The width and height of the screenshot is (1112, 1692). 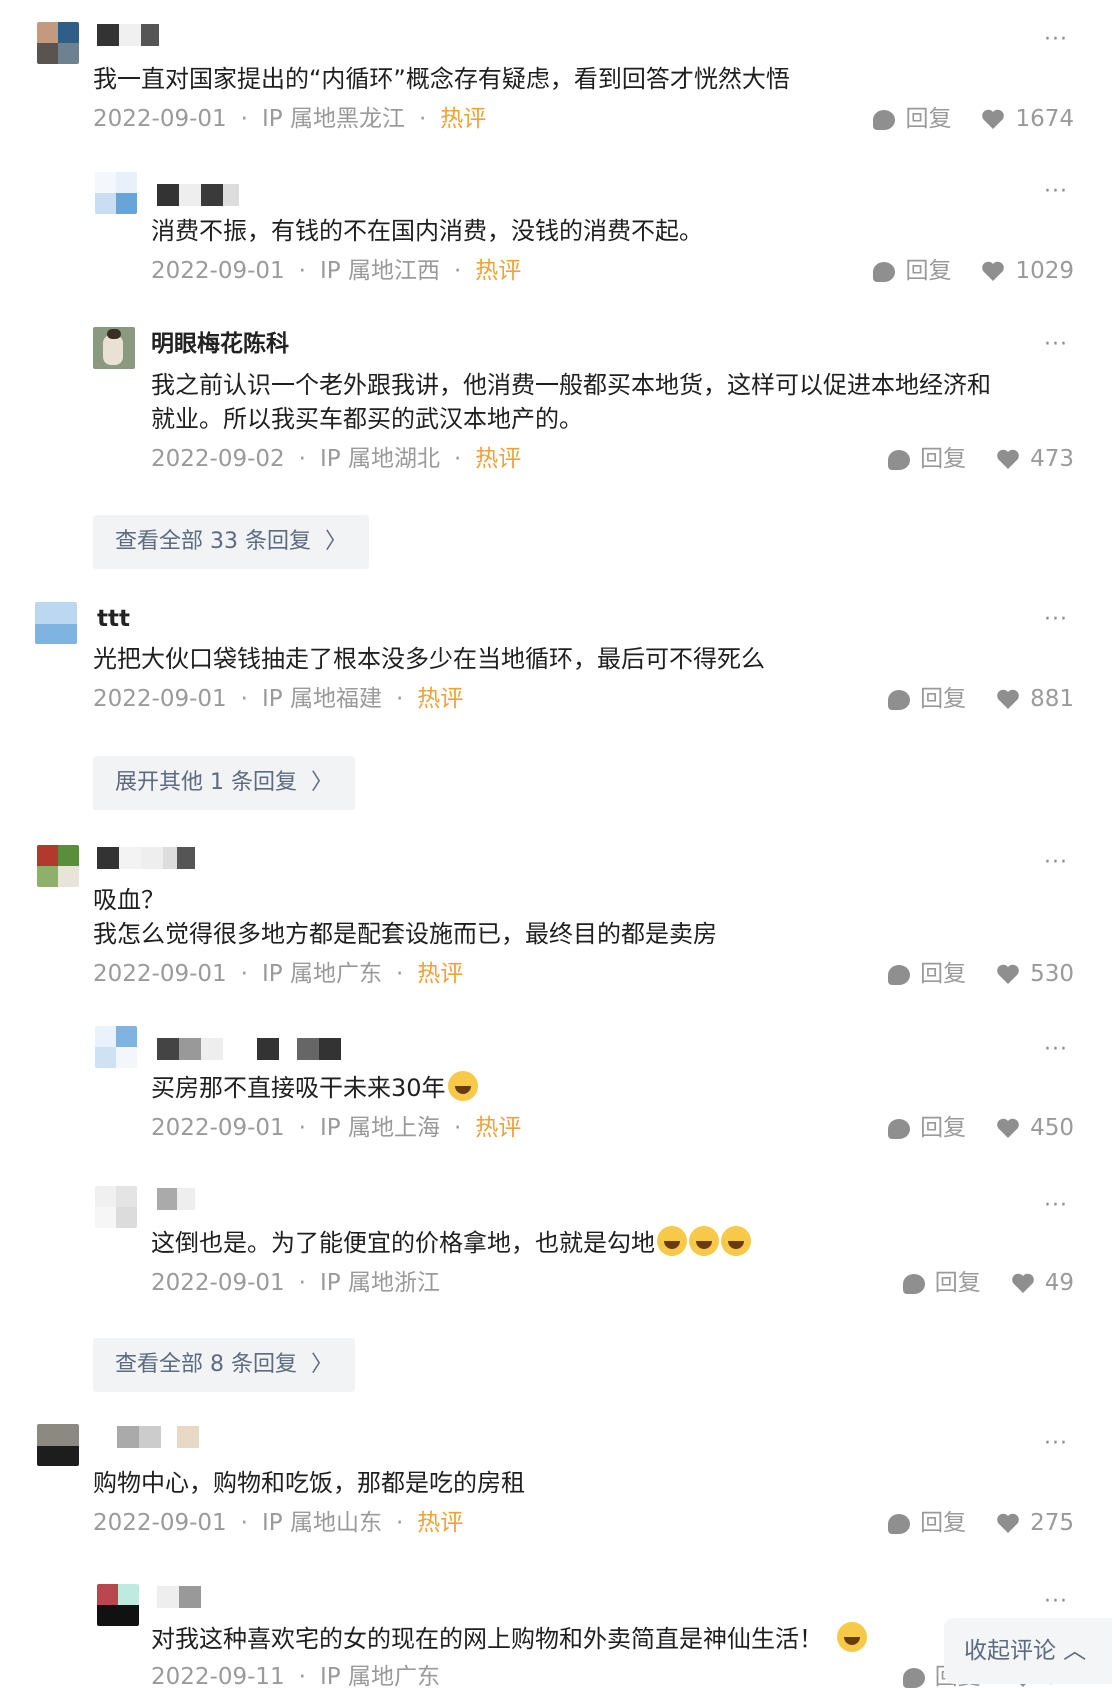 What do you see at coordinates (451, 1243) in the screenshot?
I see `comment-text: 这倒也是。为了能便宜的价格拿地，也就是勾地` at bounding box center [451, 1243].